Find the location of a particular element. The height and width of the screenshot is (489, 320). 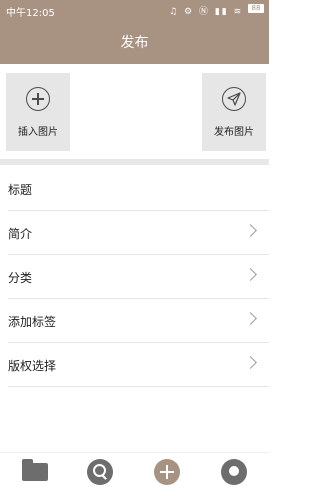

publish-image-label: 发布图片 is located at coordinates (234, 132).